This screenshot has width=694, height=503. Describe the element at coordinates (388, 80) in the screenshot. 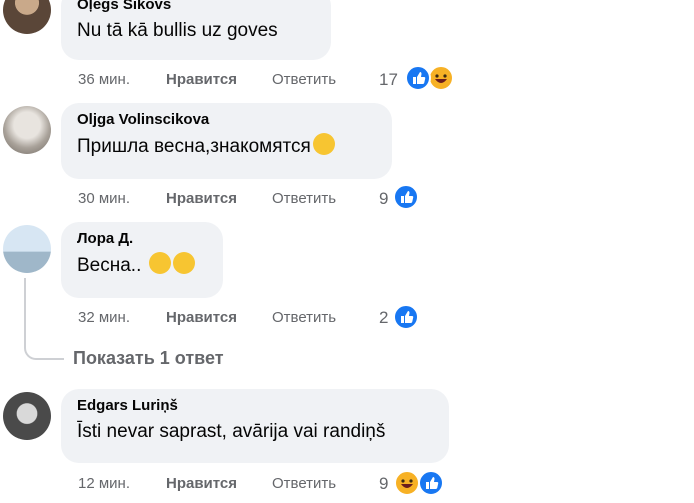

I see `reaction-count: 17` at that location.